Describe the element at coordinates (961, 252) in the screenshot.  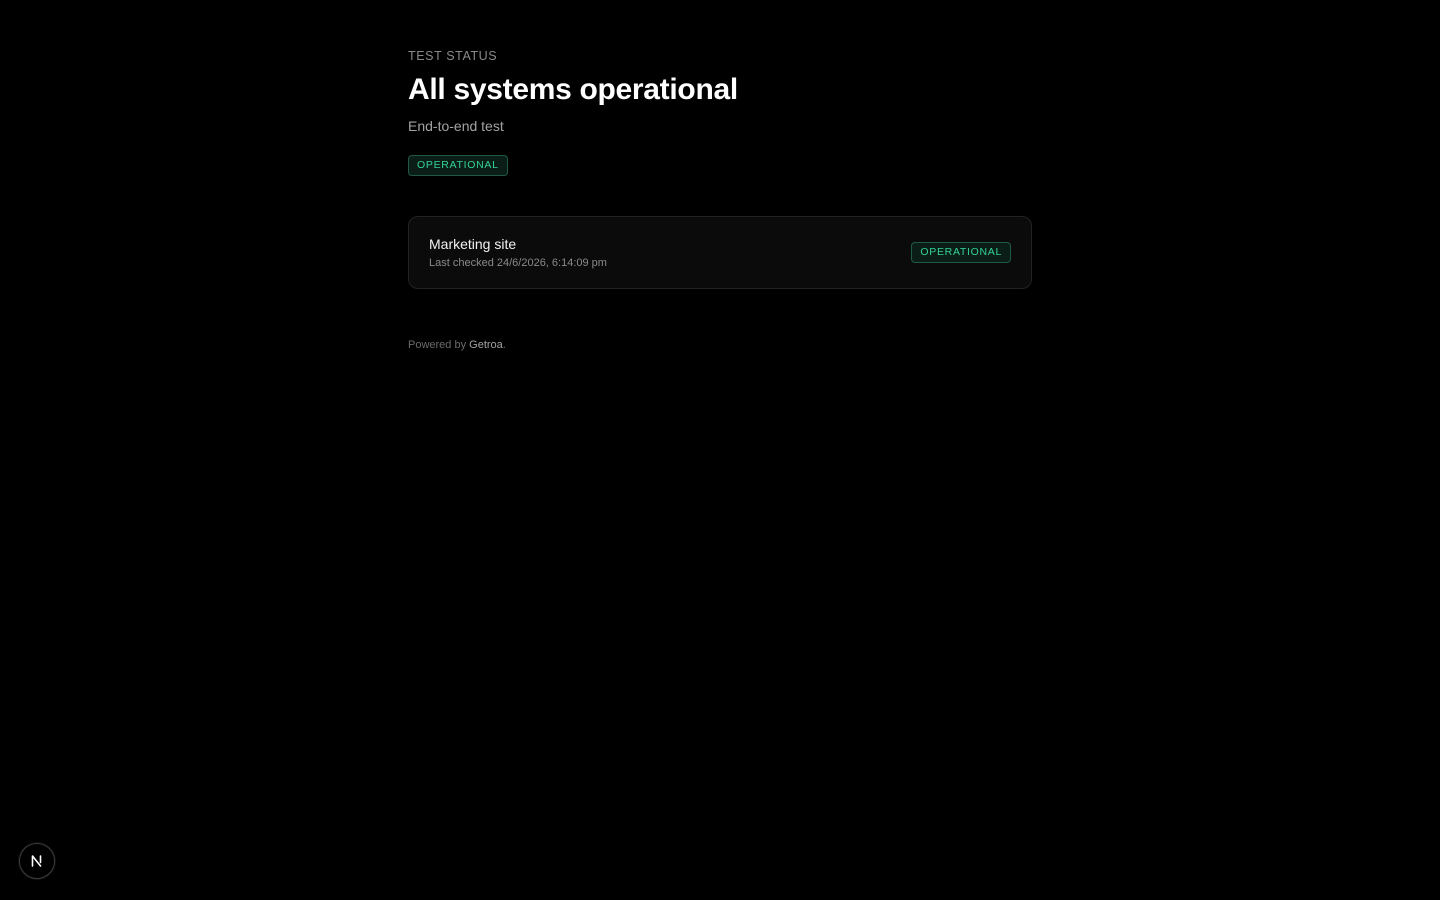
I see `service-status-badge: OPERATIONAL` at that location.